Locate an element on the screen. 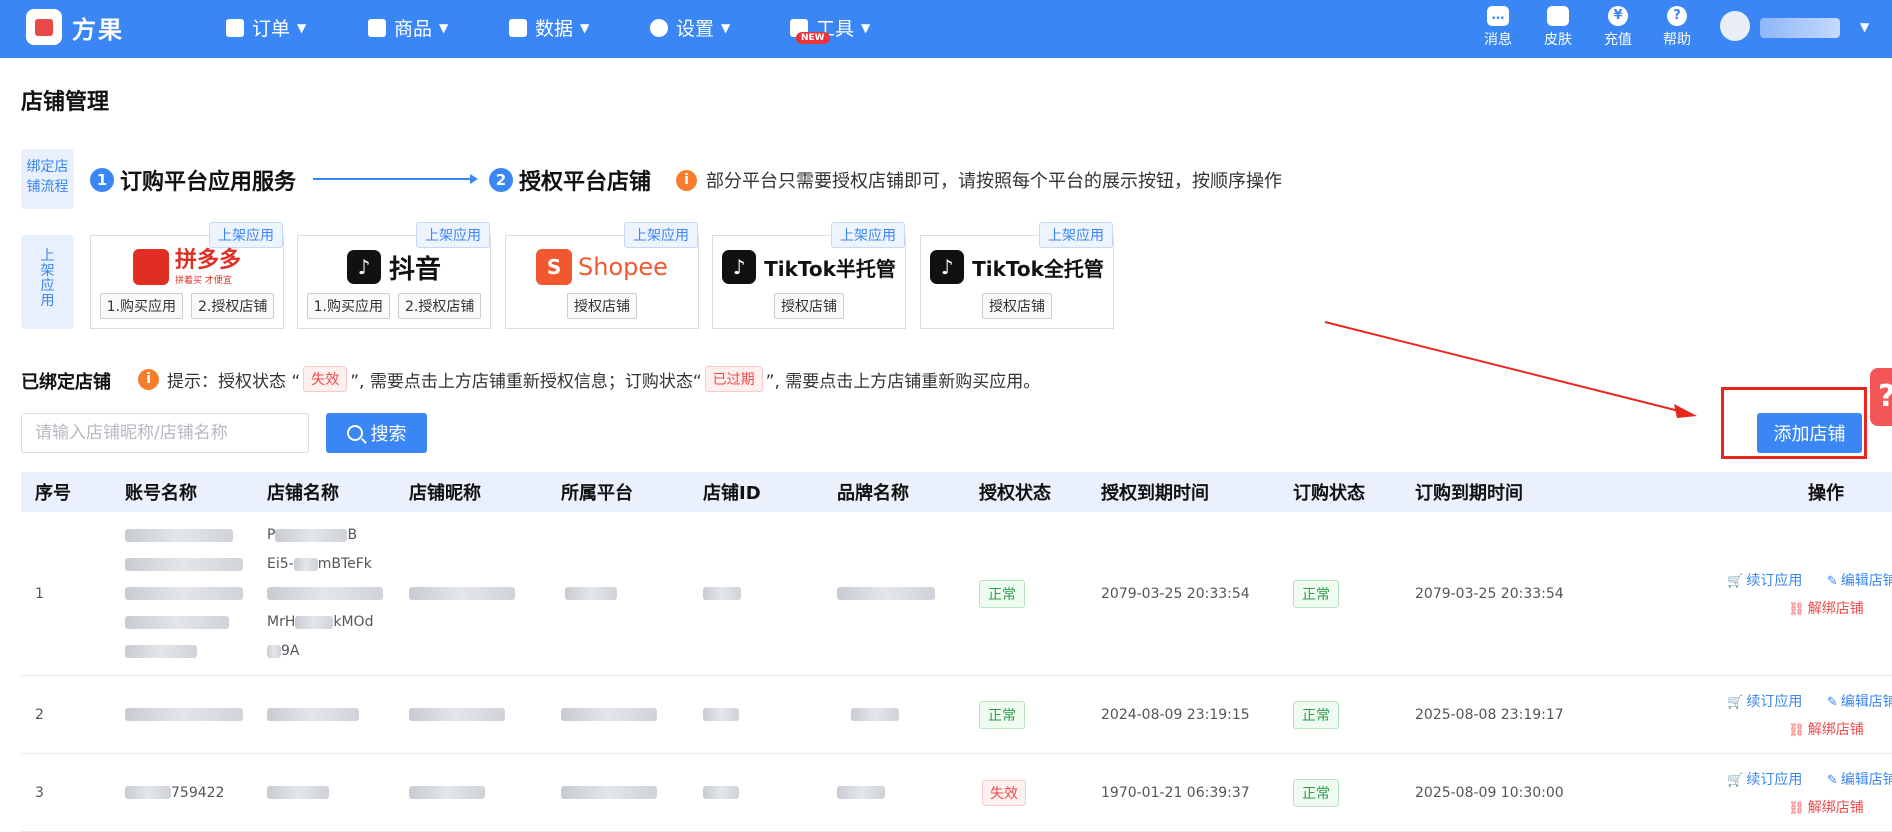 The height and width of the screenshot is (832, 1892). header-skin: 皮肤 is located at coordinates (1558, 27).